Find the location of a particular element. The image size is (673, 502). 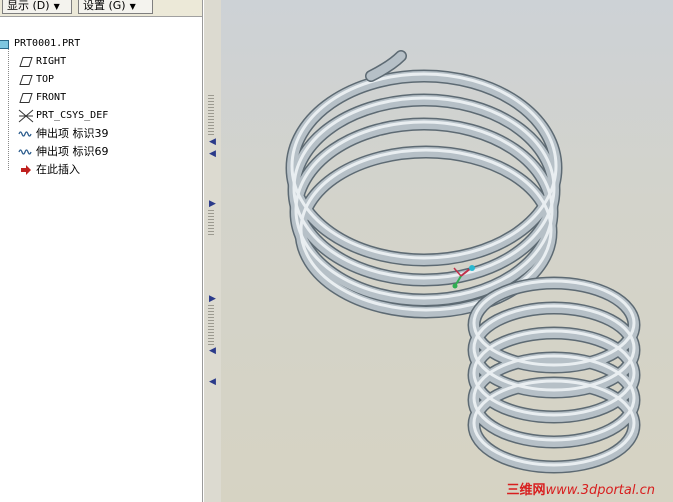

settings-menu-button: 设置 (G) ▼ is located at coordinates (115, 7).